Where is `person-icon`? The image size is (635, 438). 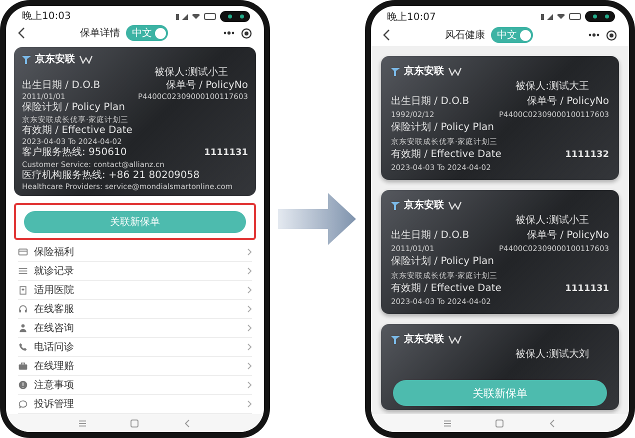 person-icon is located at coordinates (23, 328).